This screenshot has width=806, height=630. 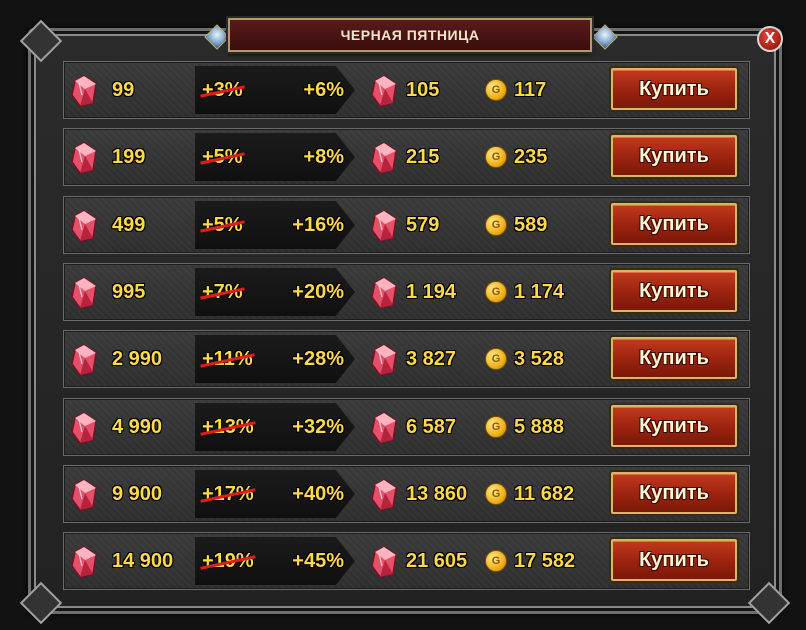 What do you see at coordinates (544, 494) in the screenshot?
I see `gold-price: 11 682` at bounding box center [544, 494].